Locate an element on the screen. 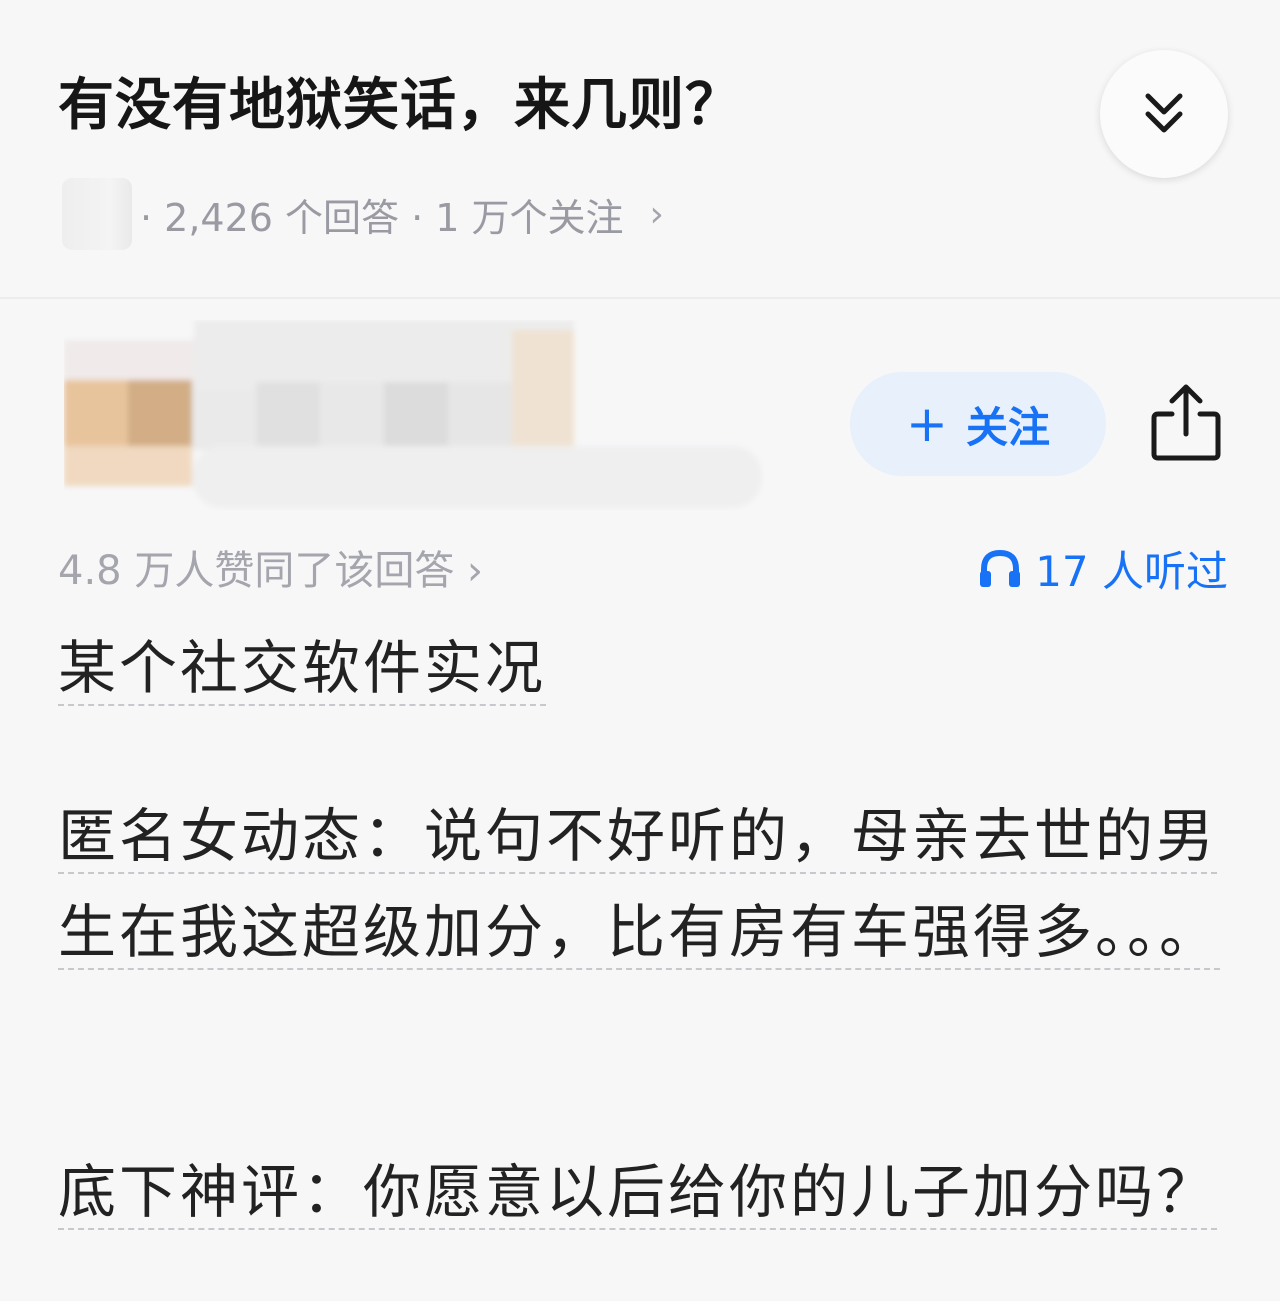 This screenshot has width=1280, height=1301. follow-label: 关注 is located at coordinates (1007, 427).